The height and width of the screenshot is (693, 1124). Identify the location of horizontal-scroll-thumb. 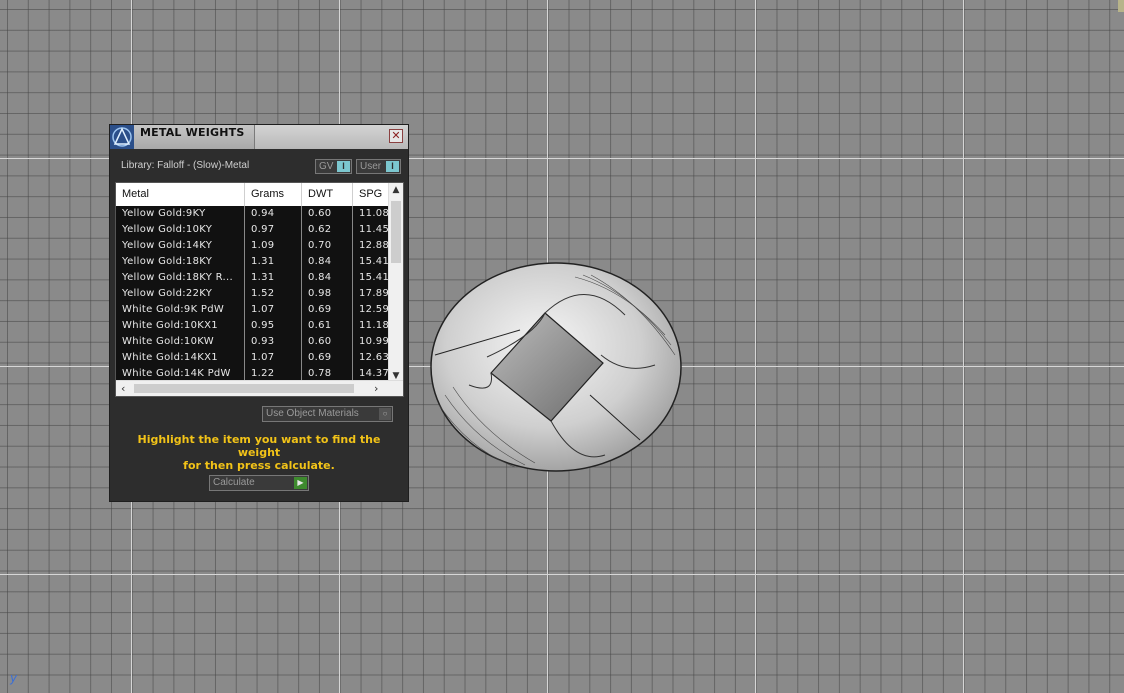
(244, 388).